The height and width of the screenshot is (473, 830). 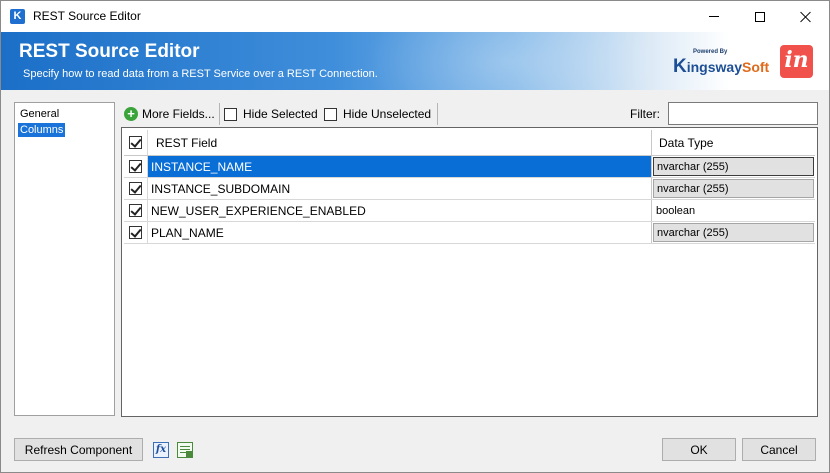 I want to click on hide-selected-checkbox: Hide Selected, so click(x=271, y=114).